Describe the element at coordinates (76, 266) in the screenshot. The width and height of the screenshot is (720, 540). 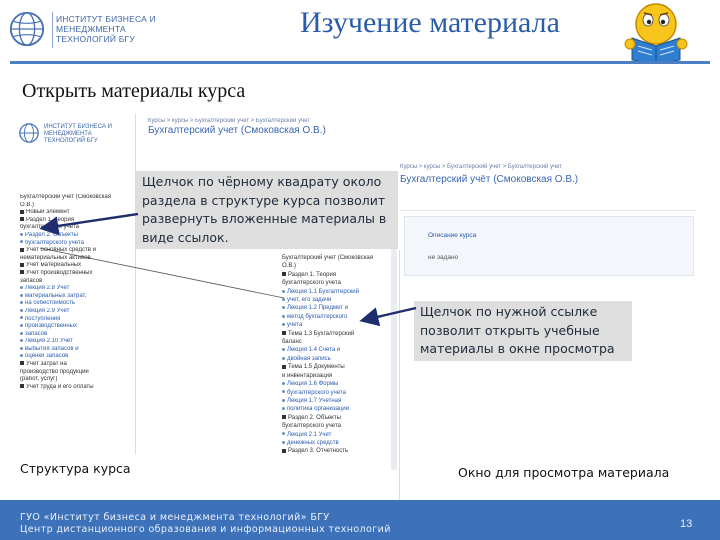
I see `tree-item: Учет материальных` at that location.